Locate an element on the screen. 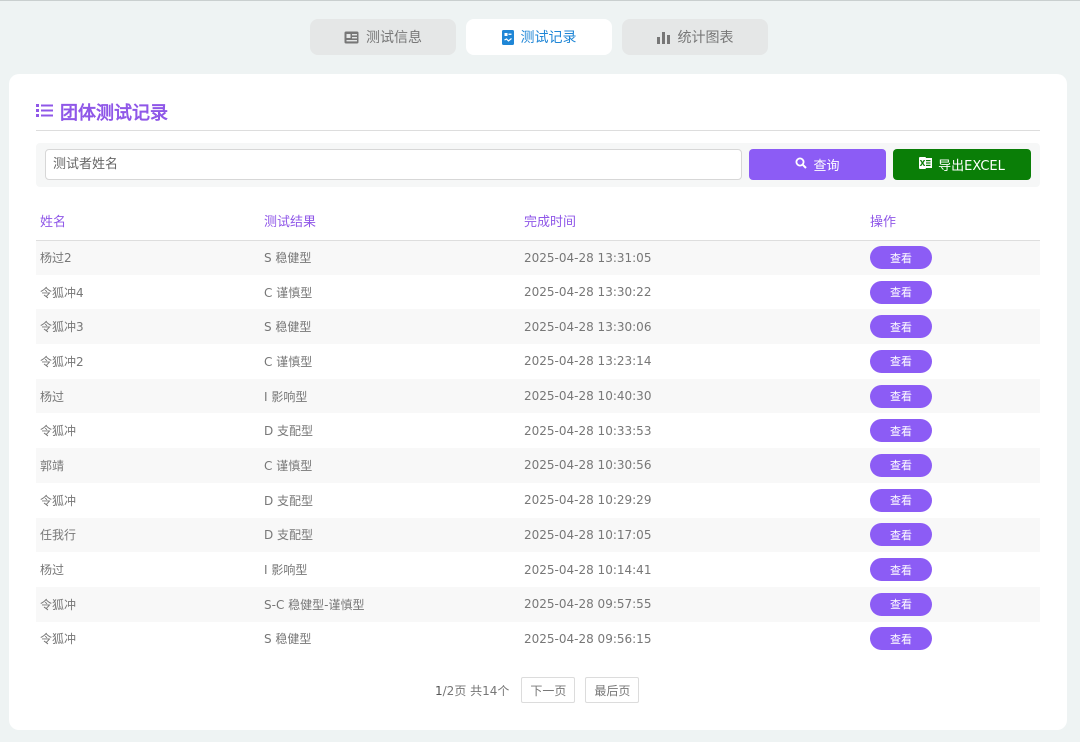 This screenshot has width=1080, height=742. header-action: 操作 is located at coordinates (953, 221).